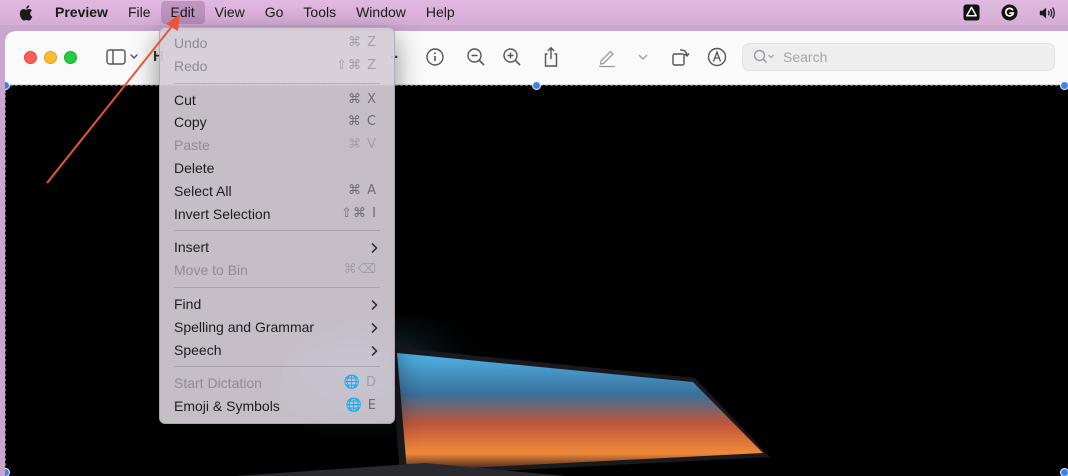 Image resolution: width=1068 pixels, height=476 pixels. Describe the element at coordinates (361, 406) in the screenshot. I see `menu-item-shortcut: 🌐 E` at that location.